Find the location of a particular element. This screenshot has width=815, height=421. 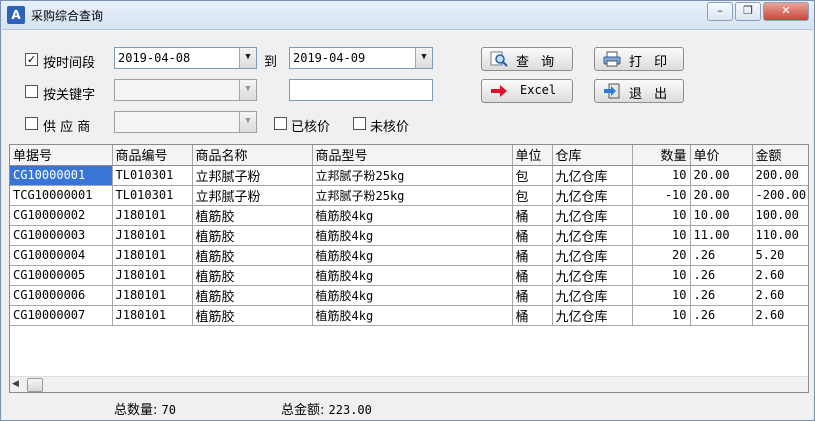

exit-button: 退 出 is located at coordinates (639, 91).